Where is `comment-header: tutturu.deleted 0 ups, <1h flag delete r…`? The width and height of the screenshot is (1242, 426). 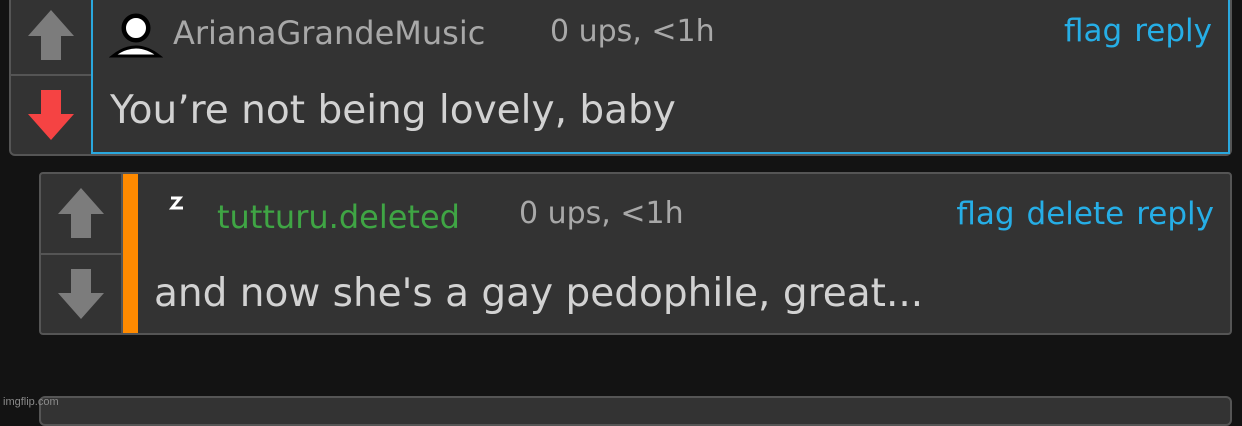 comment-header: tutturu.deleted 0 ups, <1h flag delete r… is located at coordinates (676, 208).